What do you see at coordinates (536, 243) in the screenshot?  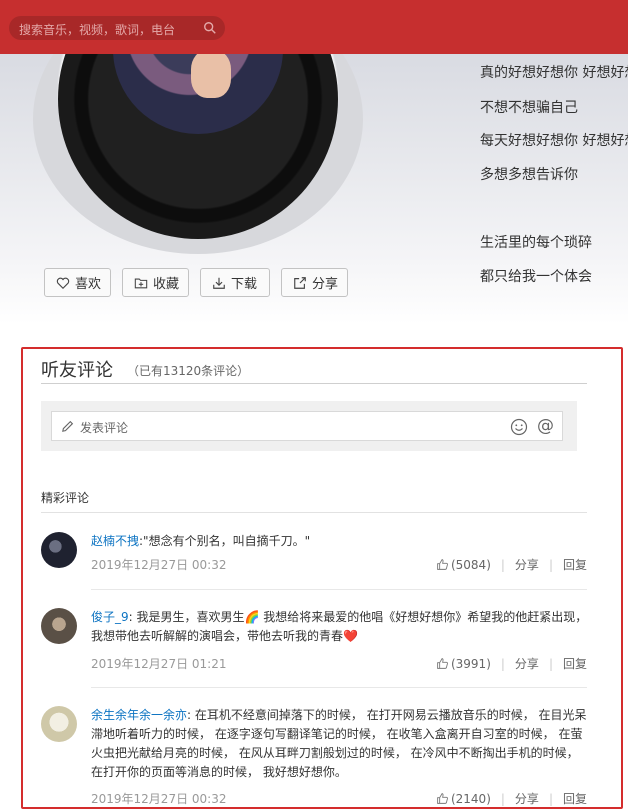 I see `lyric-line: 生活里的每个琐碎` at bounding box center [536, 243].